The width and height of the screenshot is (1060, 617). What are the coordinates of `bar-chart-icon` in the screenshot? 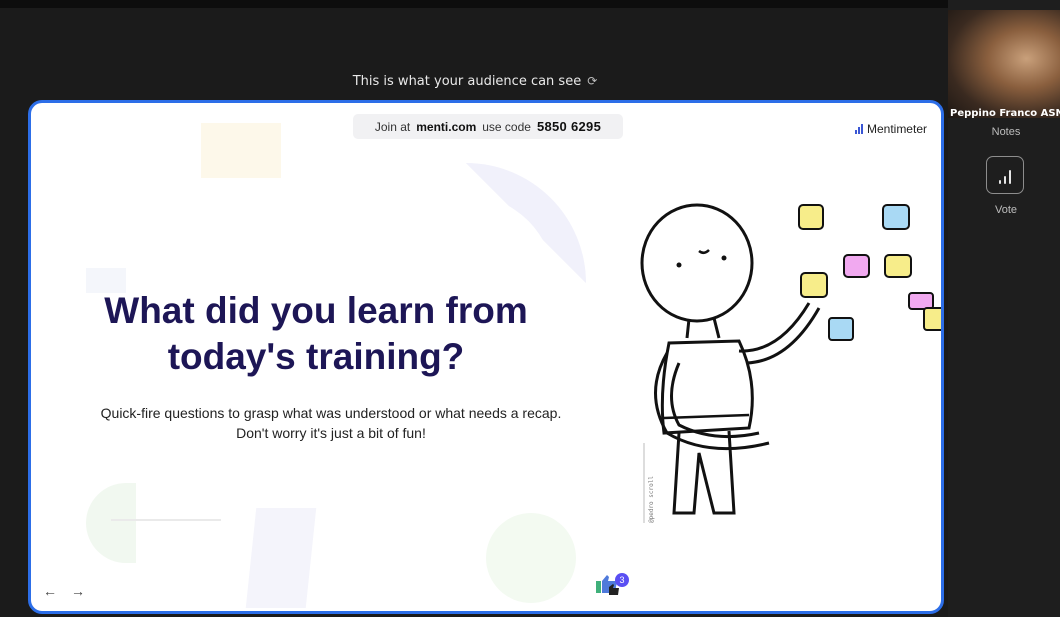 It's located at (1000, 182).